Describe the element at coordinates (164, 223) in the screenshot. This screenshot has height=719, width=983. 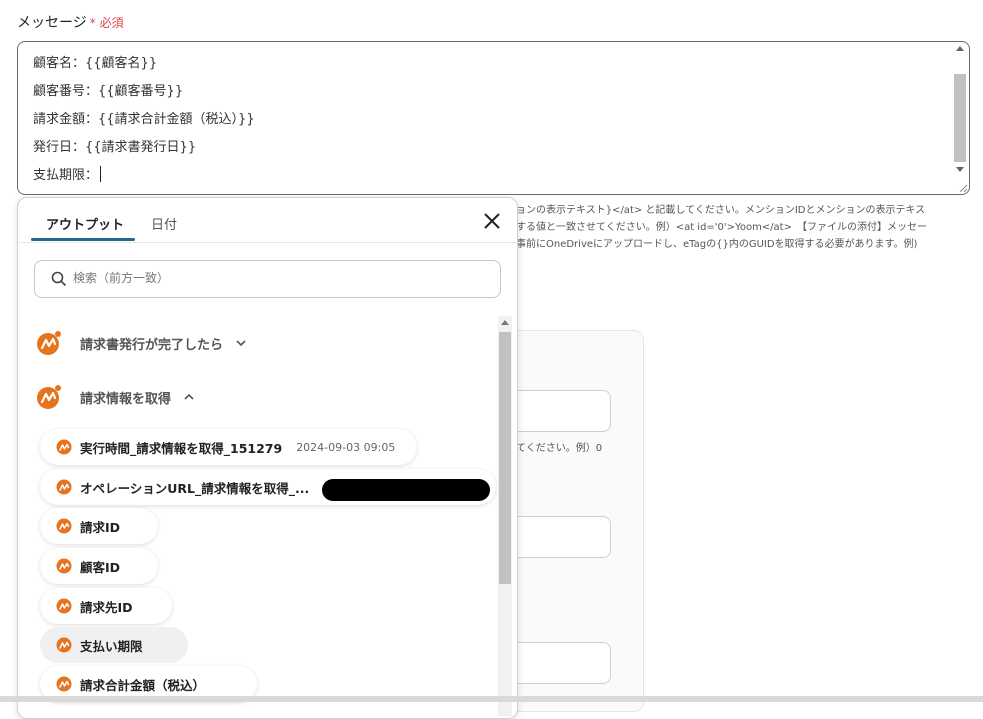
I see `tab-date: 日付` at that location.